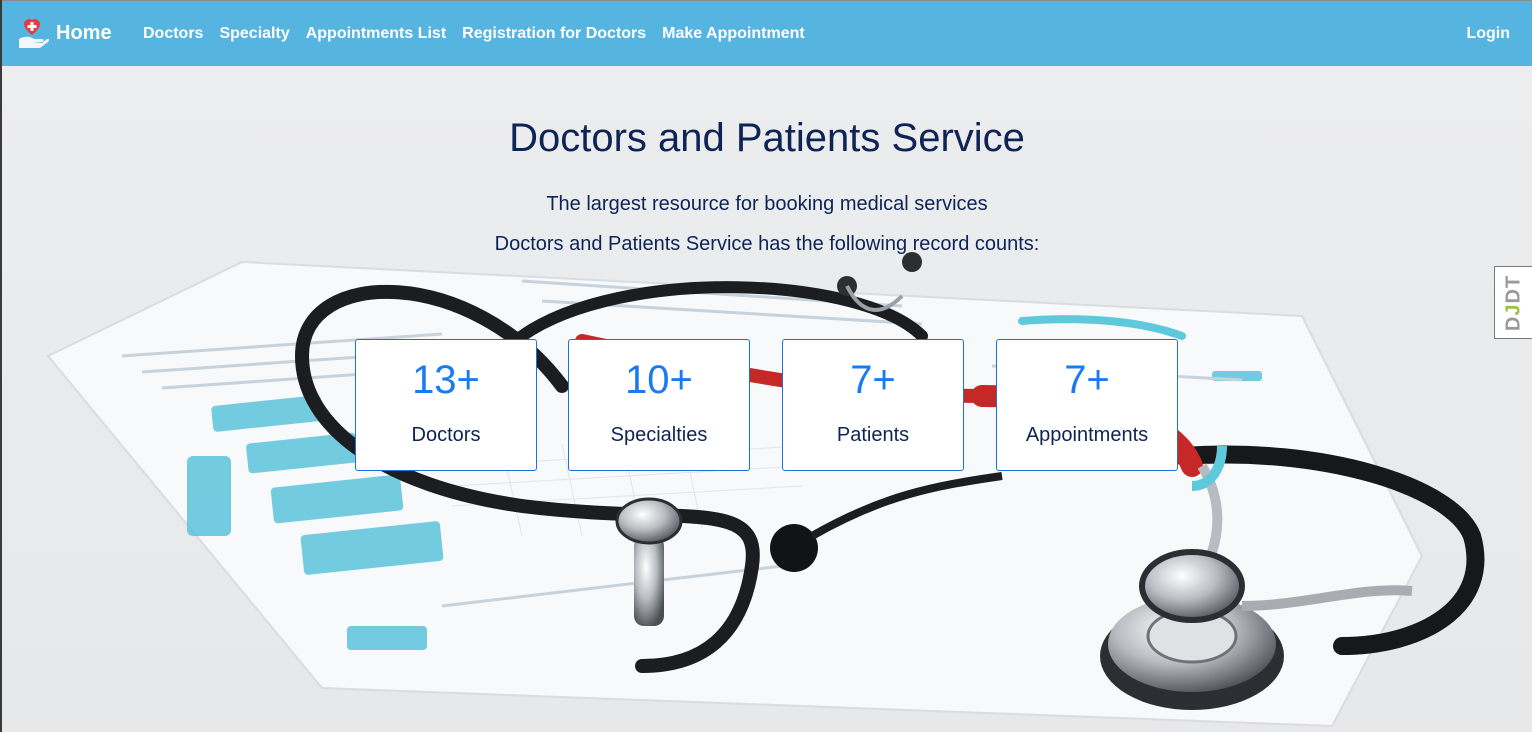  Describe the element at coordinates (733, 34) in the screenshot. I see `nav-link-make-appointment: Make Appointment` at that location.